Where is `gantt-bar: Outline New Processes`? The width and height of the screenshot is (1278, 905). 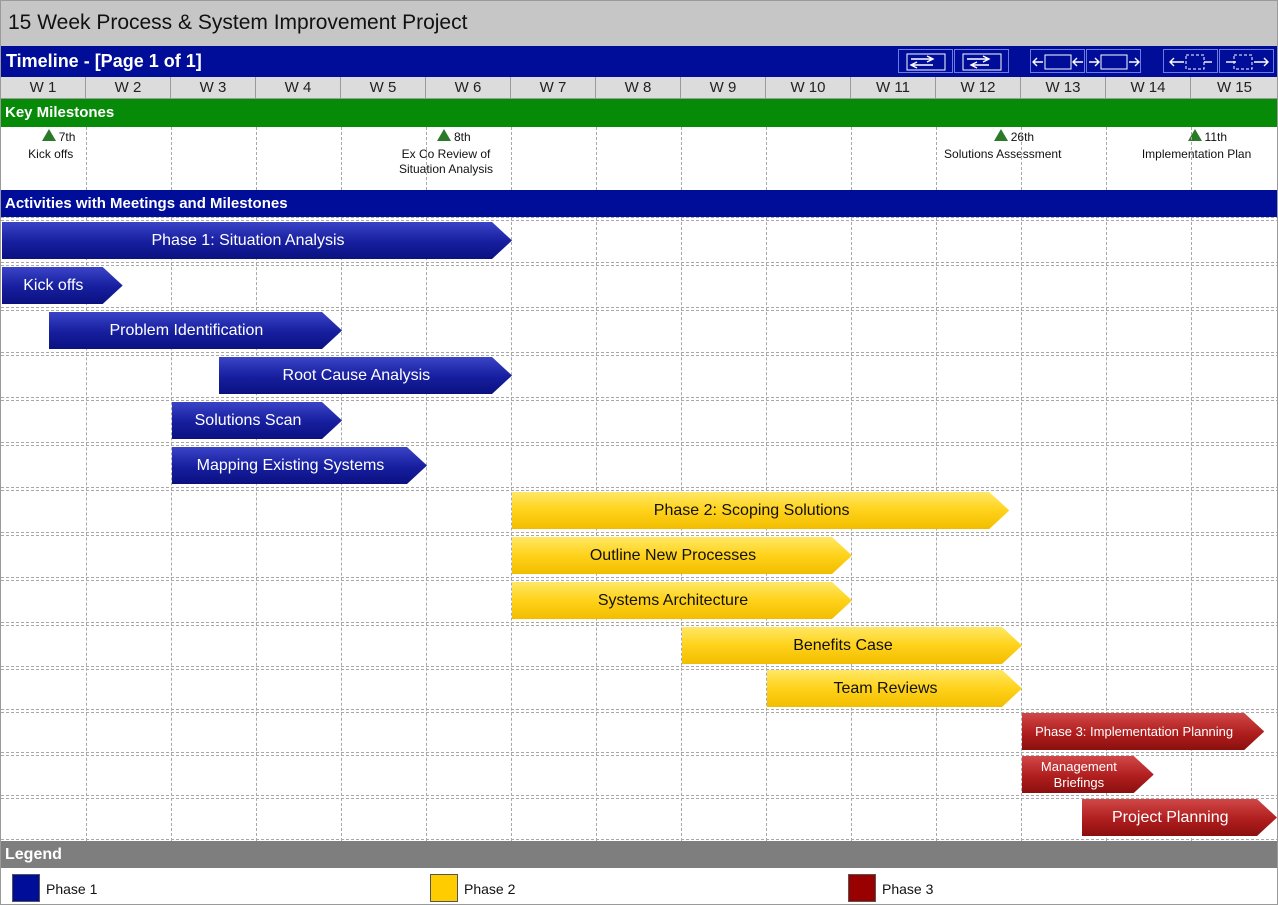 gantt-bar: Outline New Processes is located at coordinates (682, 555).